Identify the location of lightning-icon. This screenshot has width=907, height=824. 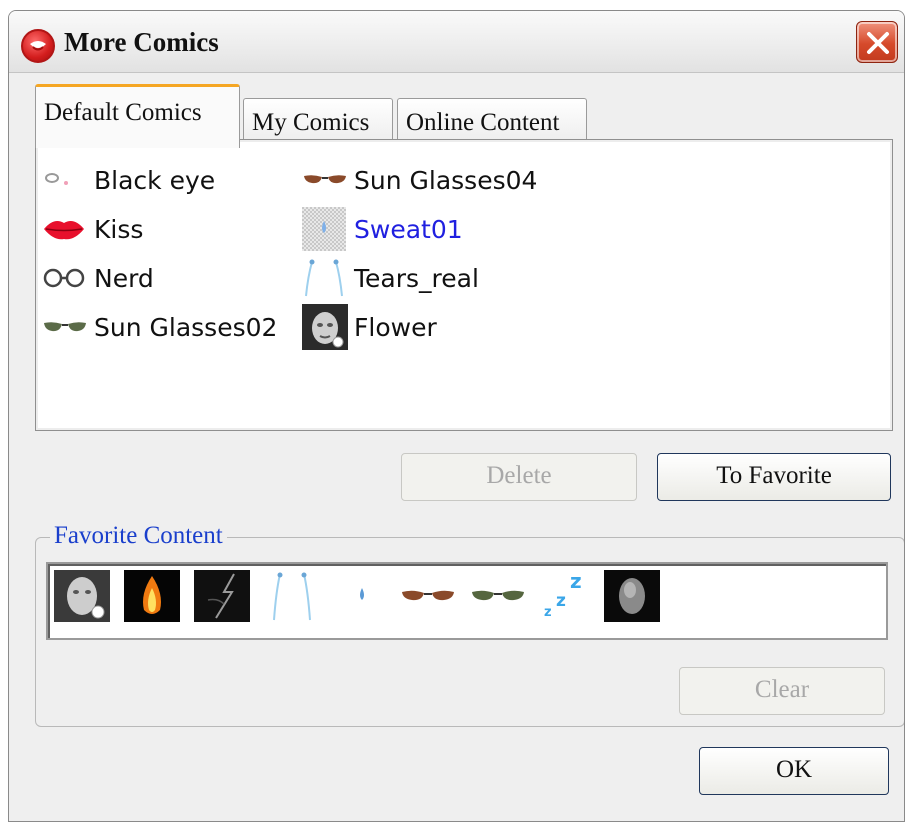
(223, 597).